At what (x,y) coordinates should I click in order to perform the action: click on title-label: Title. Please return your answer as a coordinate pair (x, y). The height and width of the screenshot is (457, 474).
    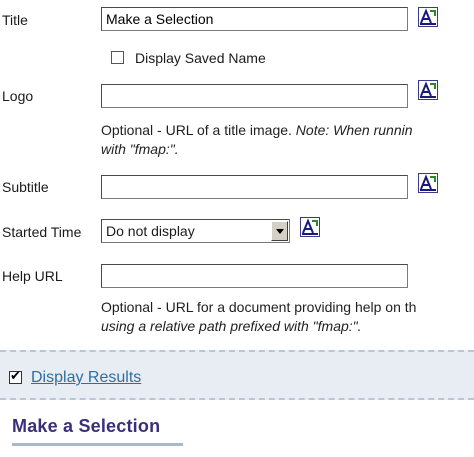
    Looking at the image, I should click on (15, 20).